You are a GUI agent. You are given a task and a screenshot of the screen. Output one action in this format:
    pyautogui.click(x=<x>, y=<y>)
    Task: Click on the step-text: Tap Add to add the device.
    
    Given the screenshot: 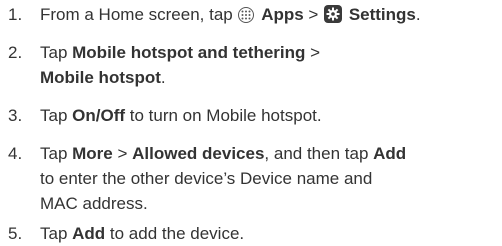 What is the action you would take?
    pyautogui.click(x=270, y=233)
    